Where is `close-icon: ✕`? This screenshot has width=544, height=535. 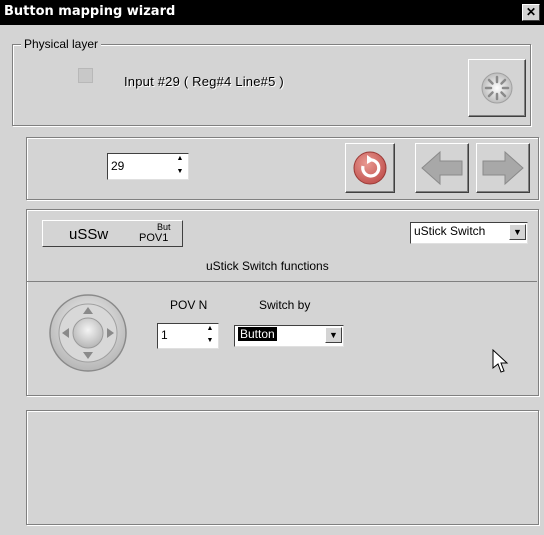
close-icon: ✕ is located at coordinates (531, 12).